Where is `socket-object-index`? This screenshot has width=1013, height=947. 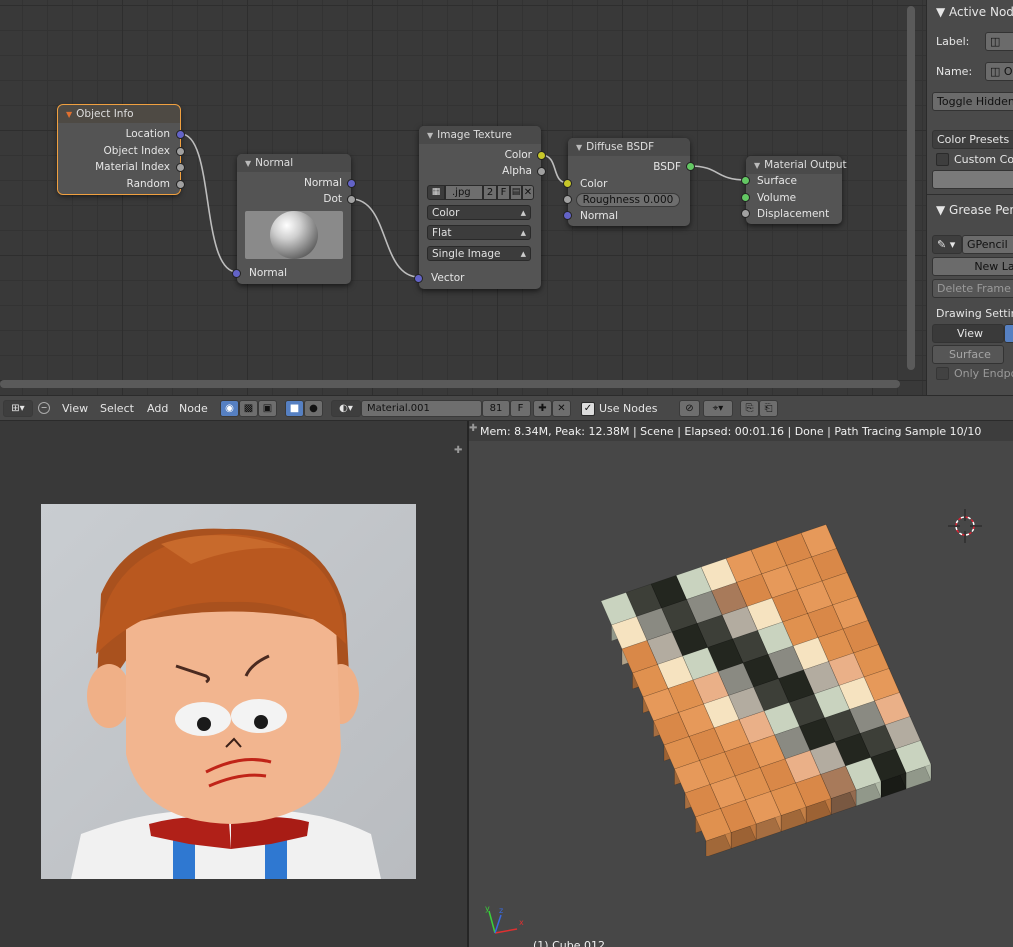 socket-object-index is located at coordinates (180, 151).